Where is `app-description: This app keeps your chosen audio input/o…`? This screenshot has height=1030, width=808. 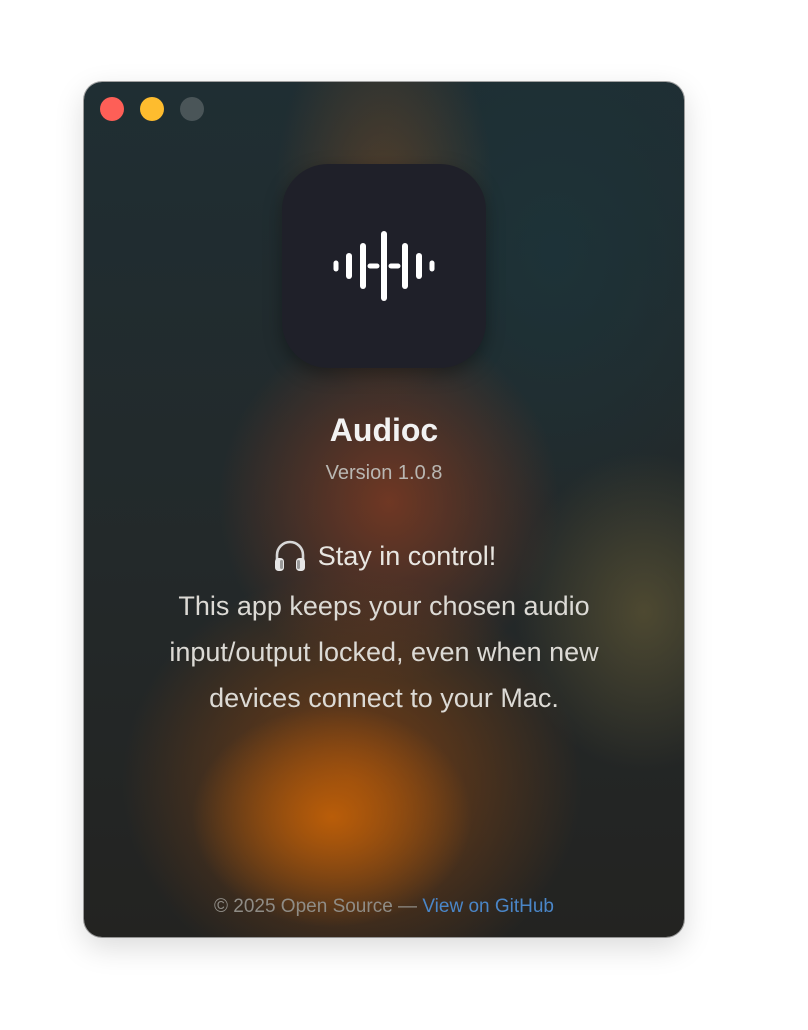
app-description: This app keeps your chosen audio input/o… is located at coordinates (384, 652).